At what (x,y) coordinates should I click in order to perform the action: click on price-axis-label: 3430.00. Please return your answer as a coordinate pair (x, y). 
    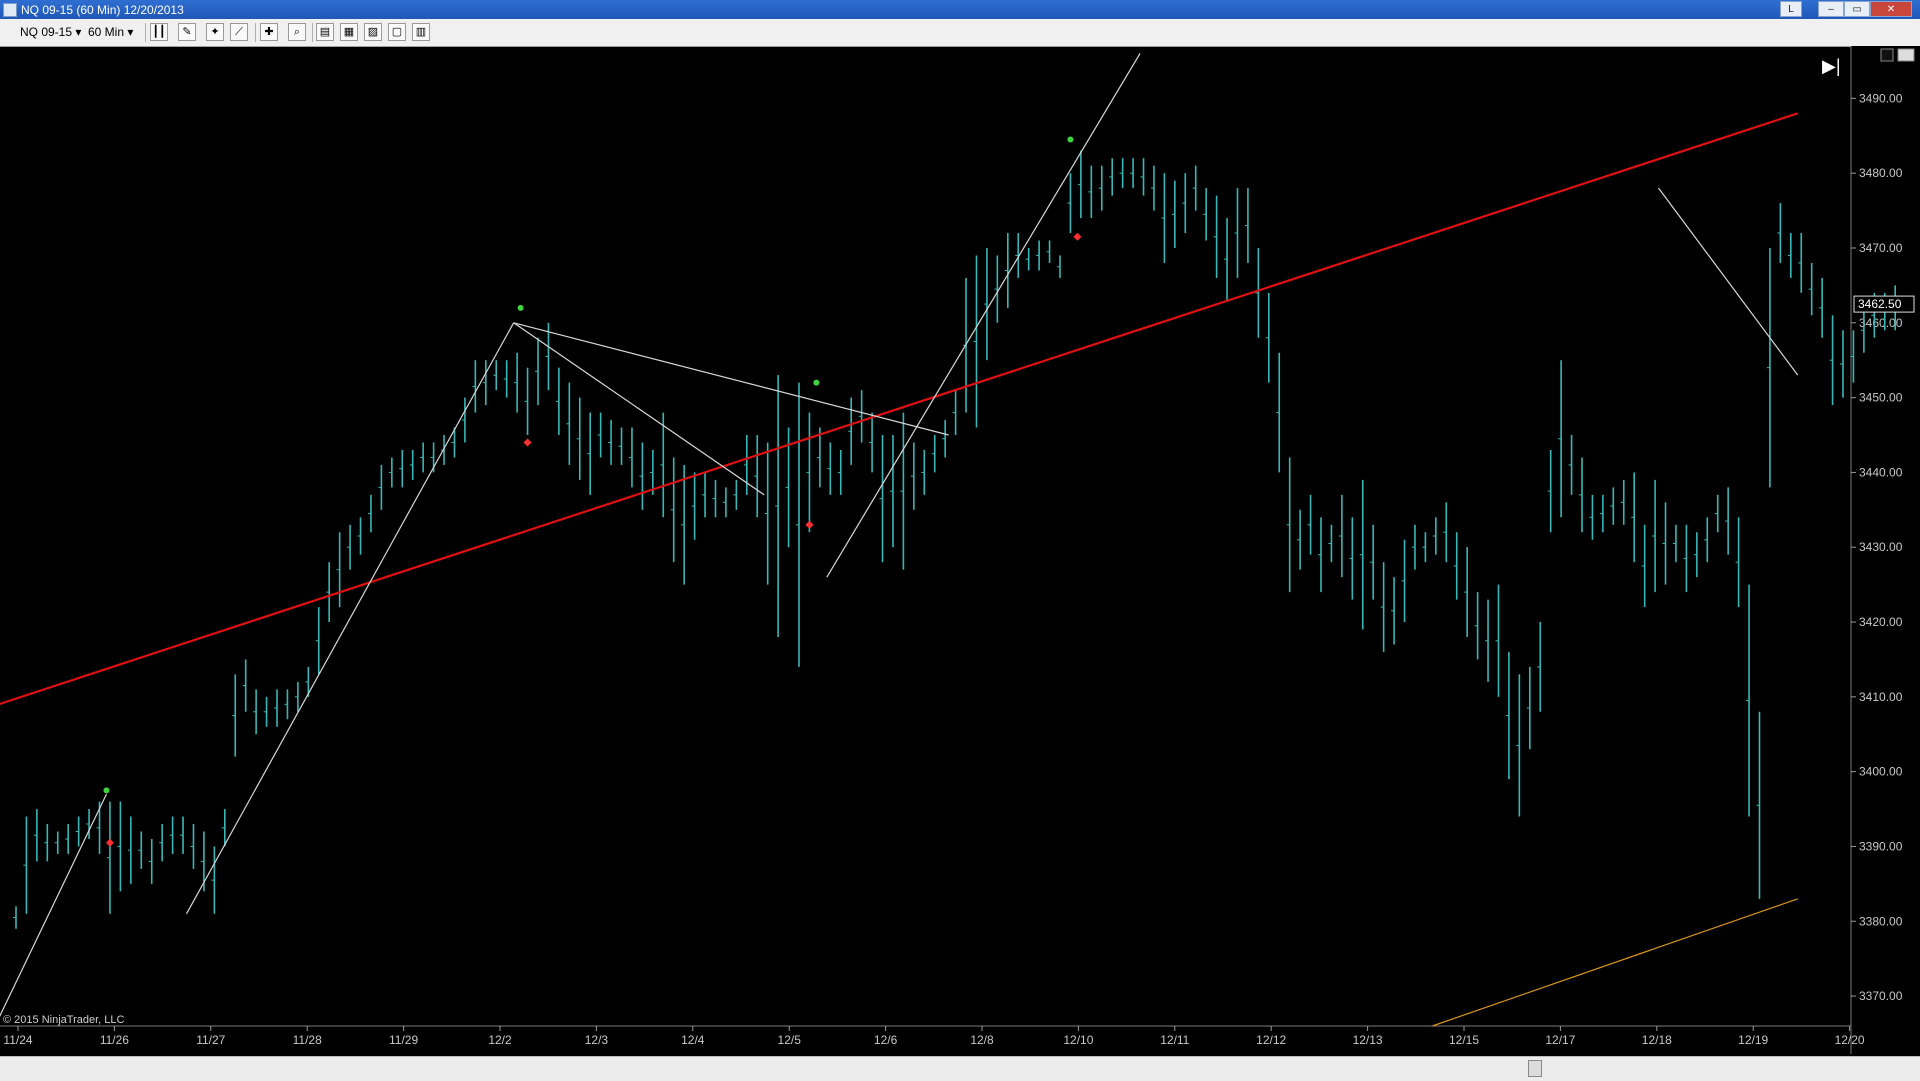
    Looking at the image, I should click on (1881, 547).